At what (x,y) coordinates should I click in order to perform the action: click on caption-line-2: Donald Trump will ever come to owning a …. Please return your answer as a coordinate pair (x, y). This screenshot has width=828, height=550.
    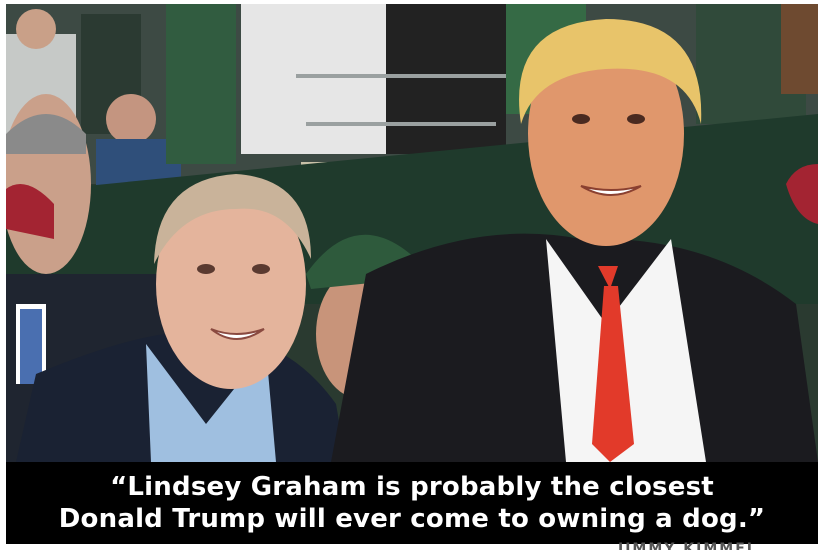
    Looking at the image, I should click on (412, 519).